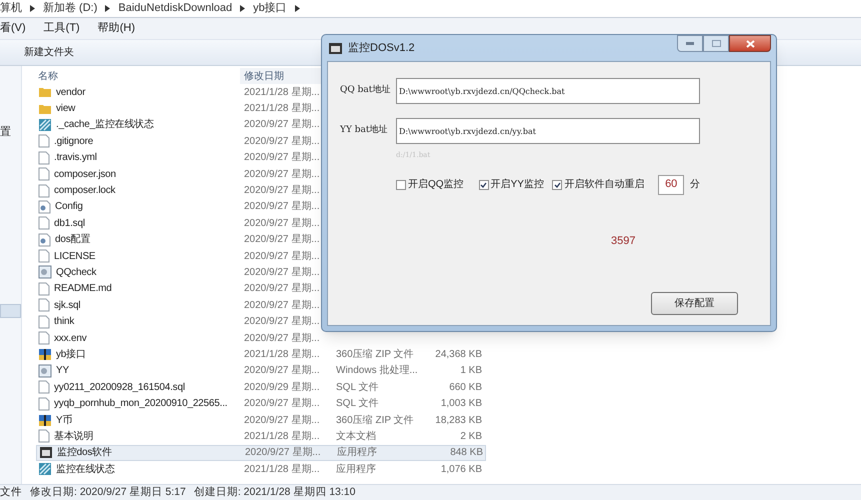 The height and width of the screenshot is (500, 861). I want to click on file-row: yy0211_20200928_161504.sql 2020/9/29 星期... SQL 文件 660 KB, so click(261, 387).